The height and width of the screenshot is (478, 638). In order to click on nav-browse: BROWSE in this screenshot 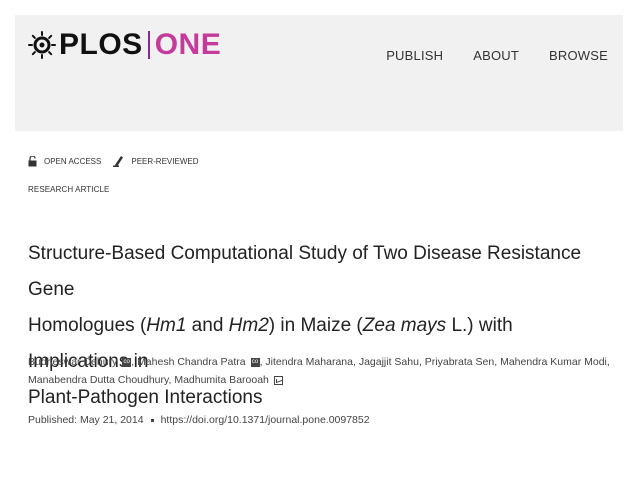, I will do `click(578, 55)`.